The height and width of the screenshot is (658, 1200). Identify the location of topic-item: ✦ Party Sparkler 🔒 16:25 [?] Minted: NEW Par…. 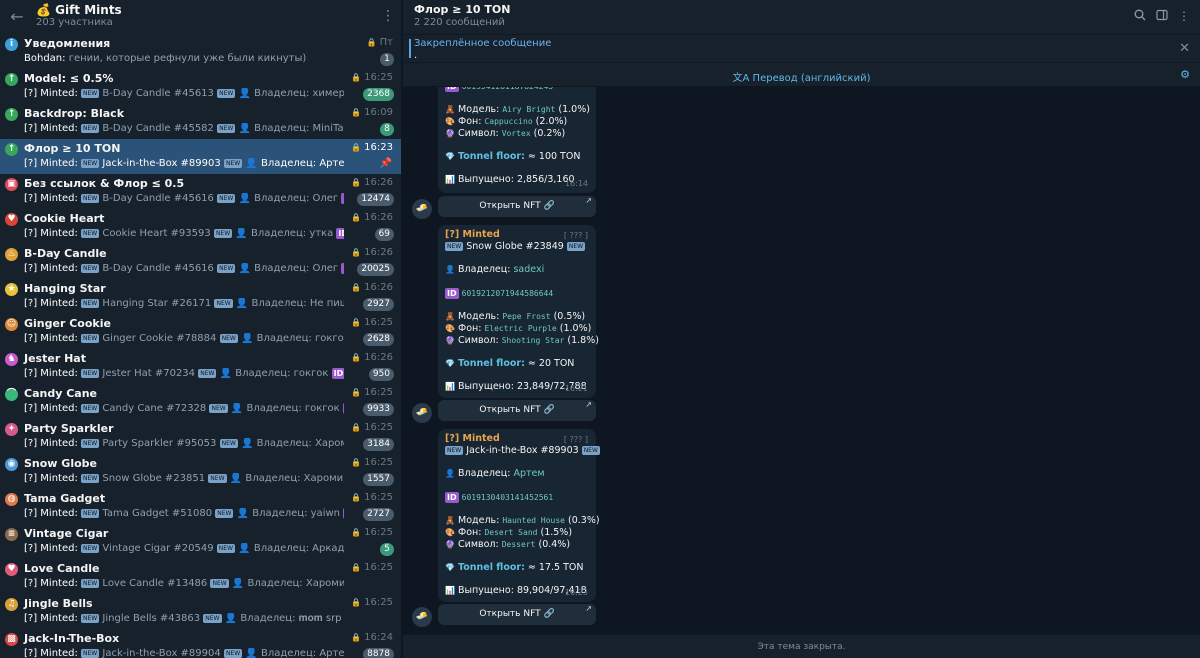
(200, 436).